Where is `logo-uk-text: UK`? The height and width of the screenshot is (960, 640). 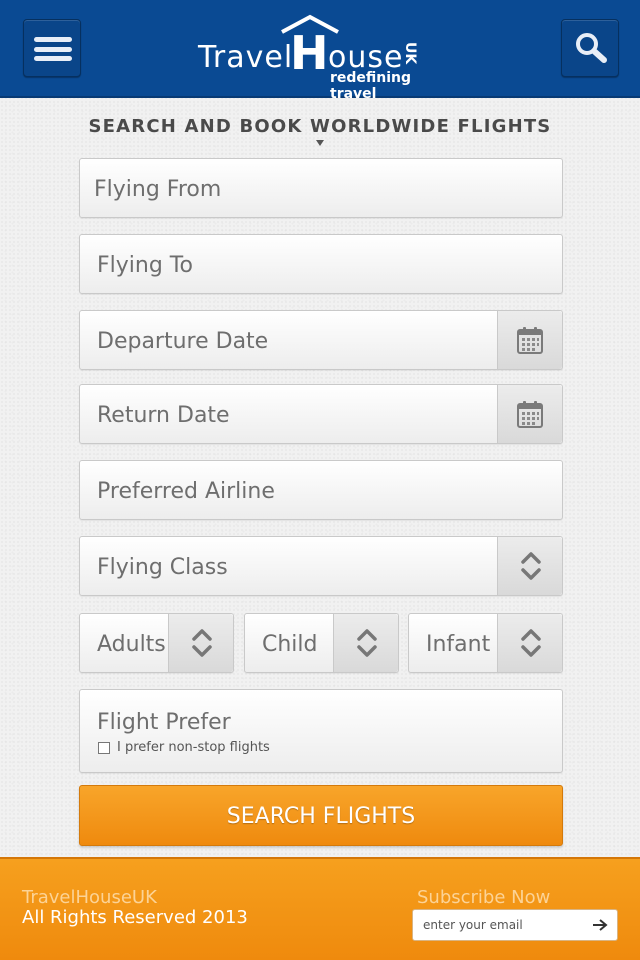
logo-uk-text: UK is located at coordinates (410, 53).